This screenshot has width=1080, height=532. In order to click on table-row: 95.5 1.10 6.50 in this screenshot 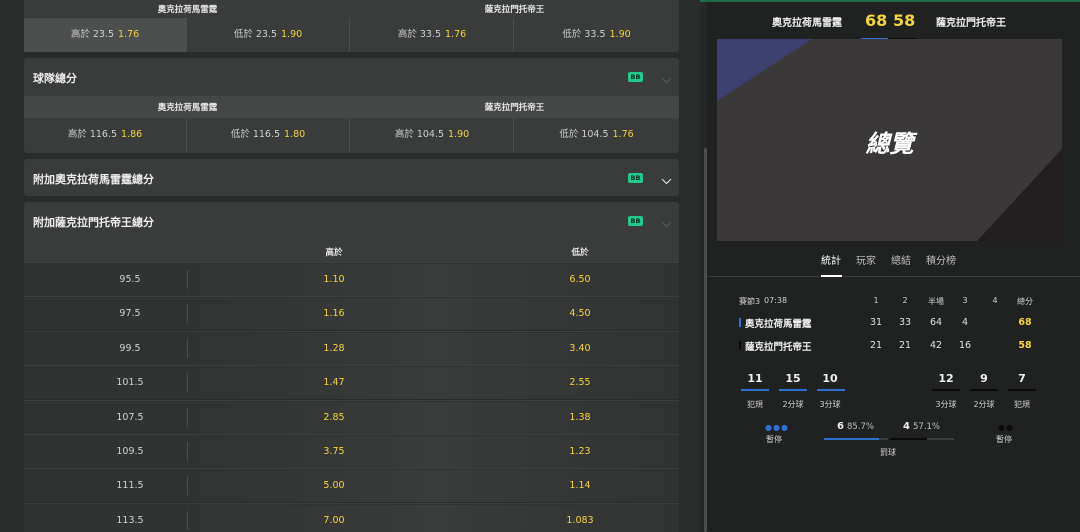, I will do `click(351, 279)`.